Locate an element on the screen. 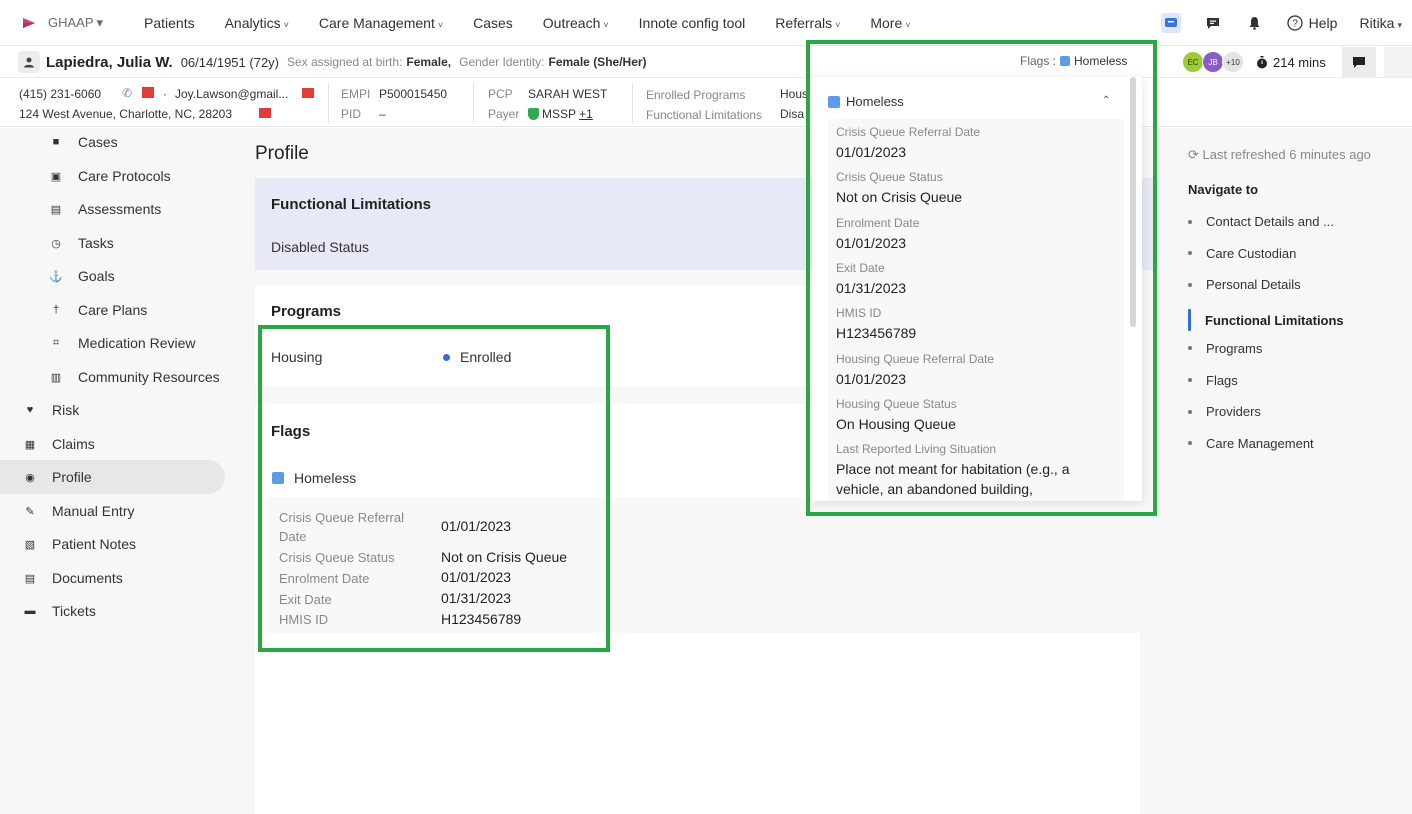  payer-label: Payer is located at coordinates (504, 114).